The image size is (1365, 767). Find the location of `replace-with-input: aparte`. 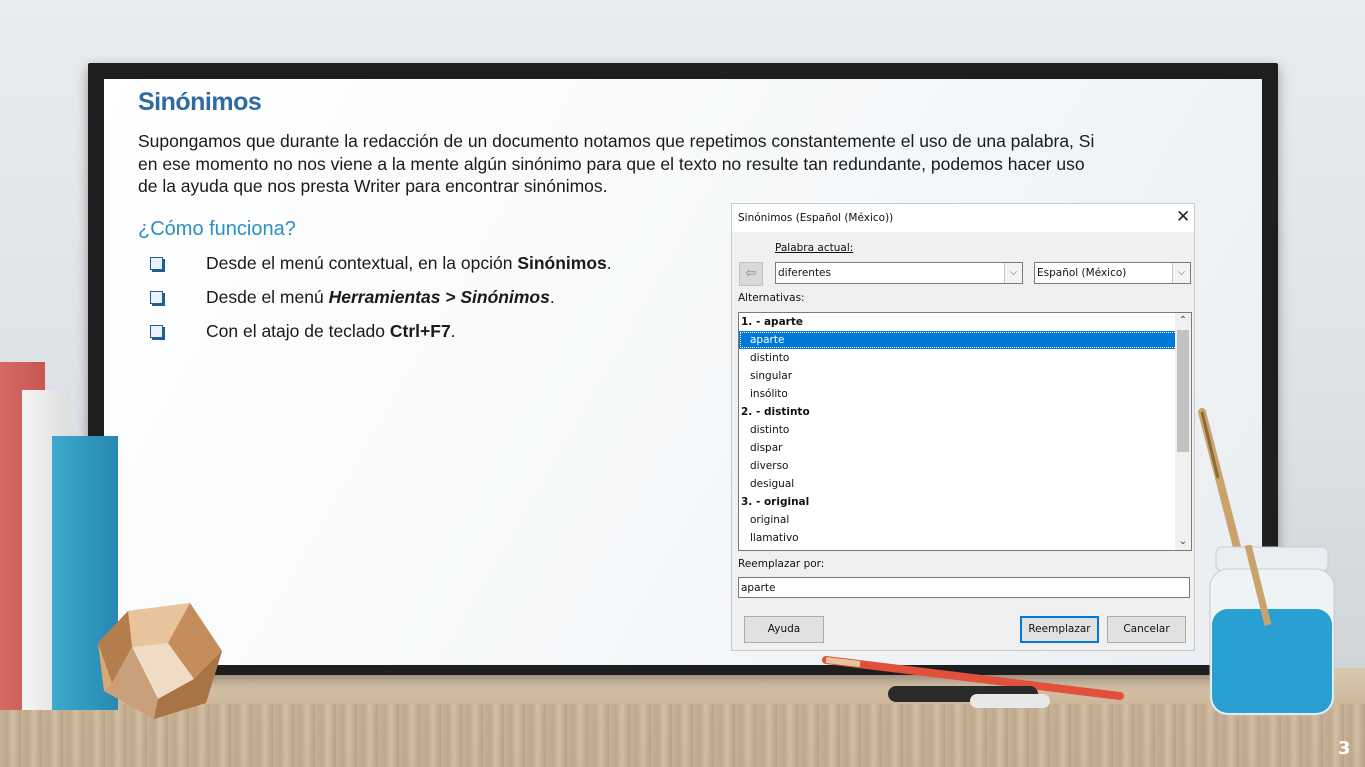

replace-with-input: aparte is located at coordinates (964, 587).